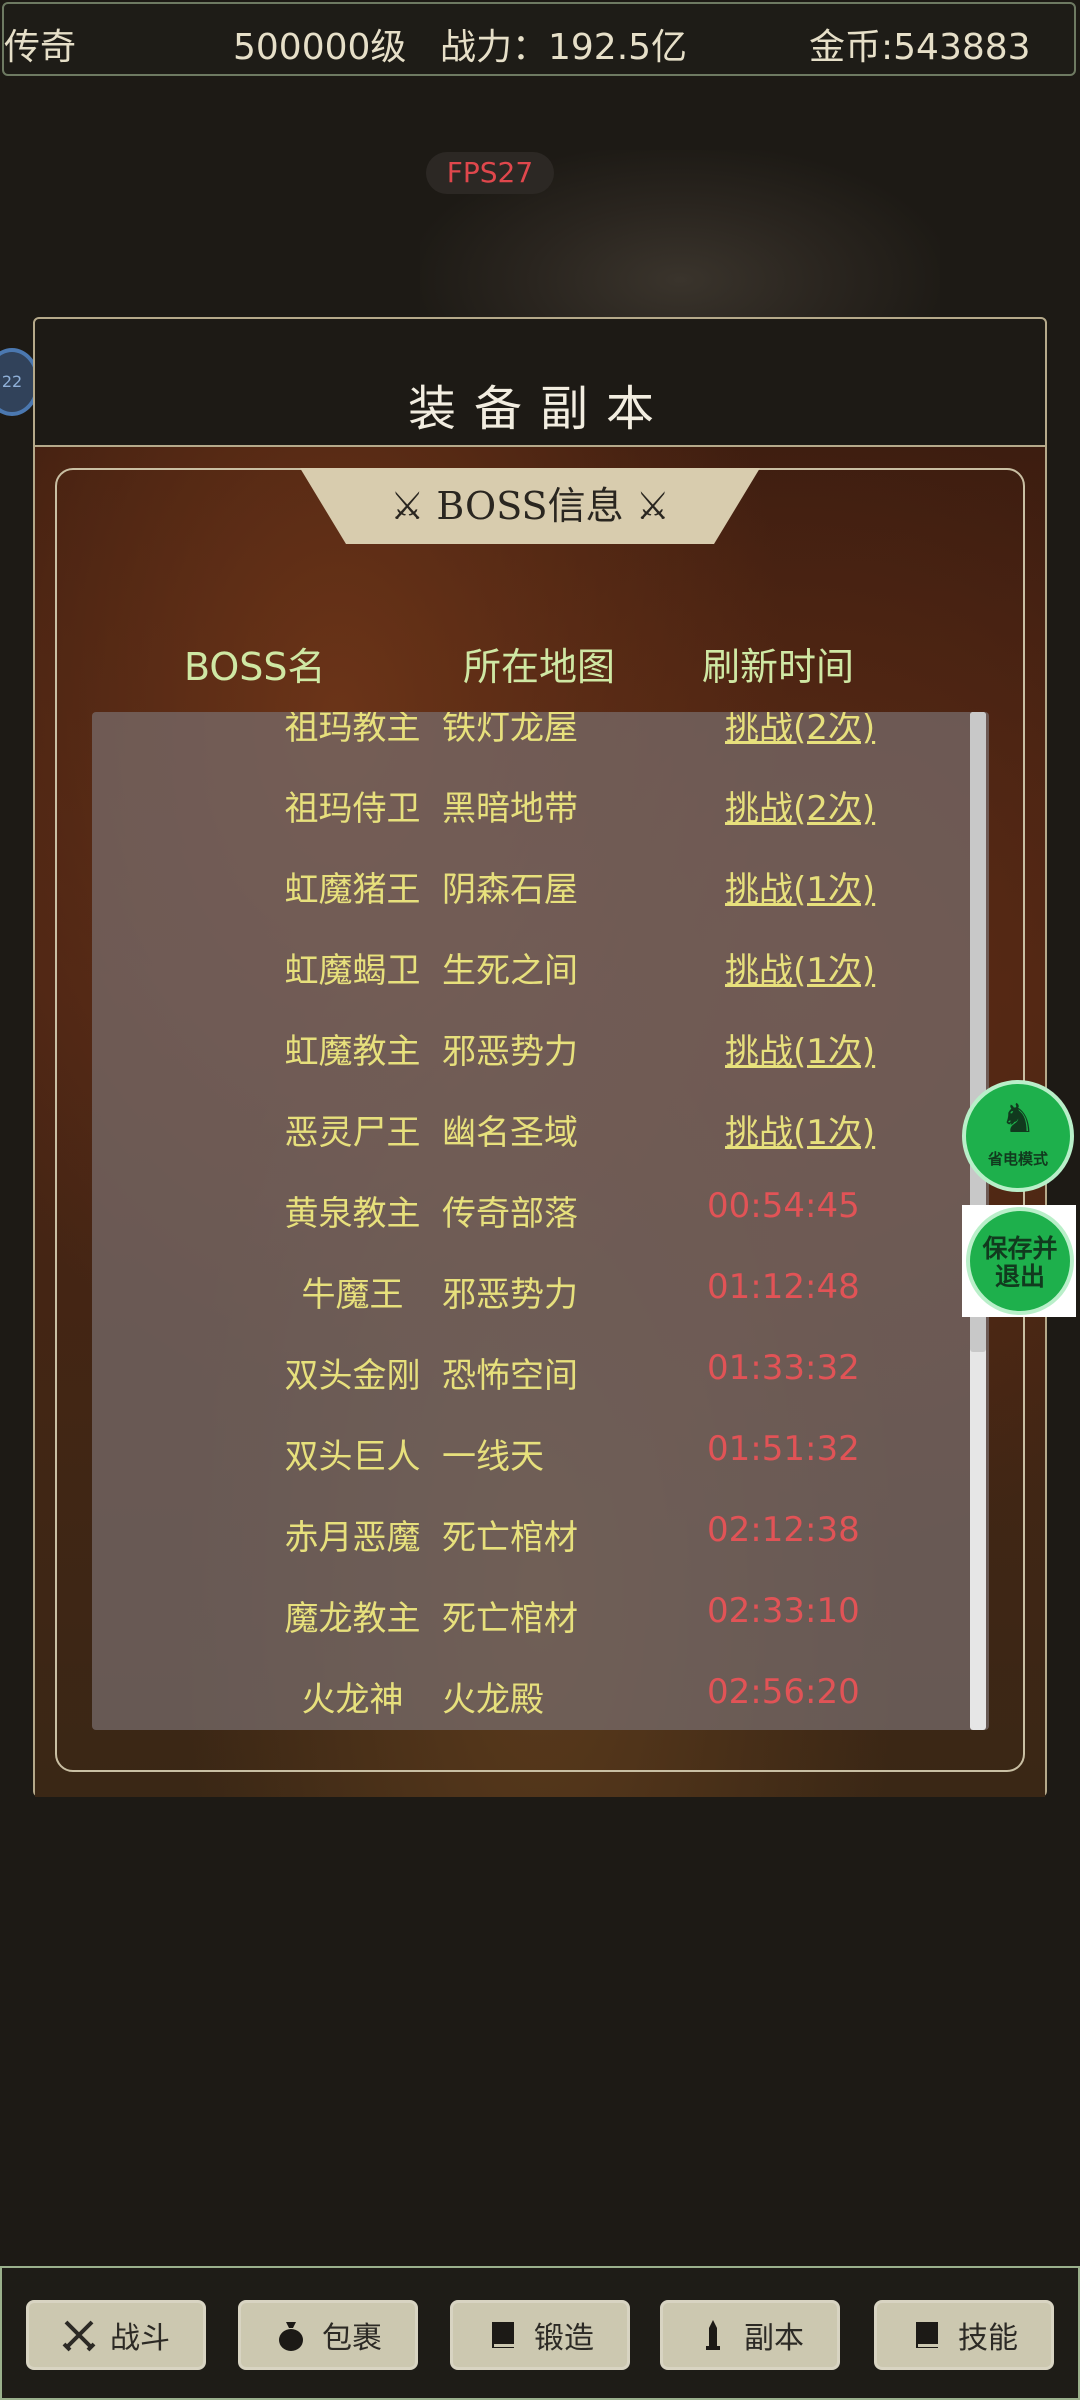 This screenshot has width=1080, height=2400. Describe the element at coordinates (783, 1692) in the screenshot. I see `refresh-timer: 02:56:20` at that location.